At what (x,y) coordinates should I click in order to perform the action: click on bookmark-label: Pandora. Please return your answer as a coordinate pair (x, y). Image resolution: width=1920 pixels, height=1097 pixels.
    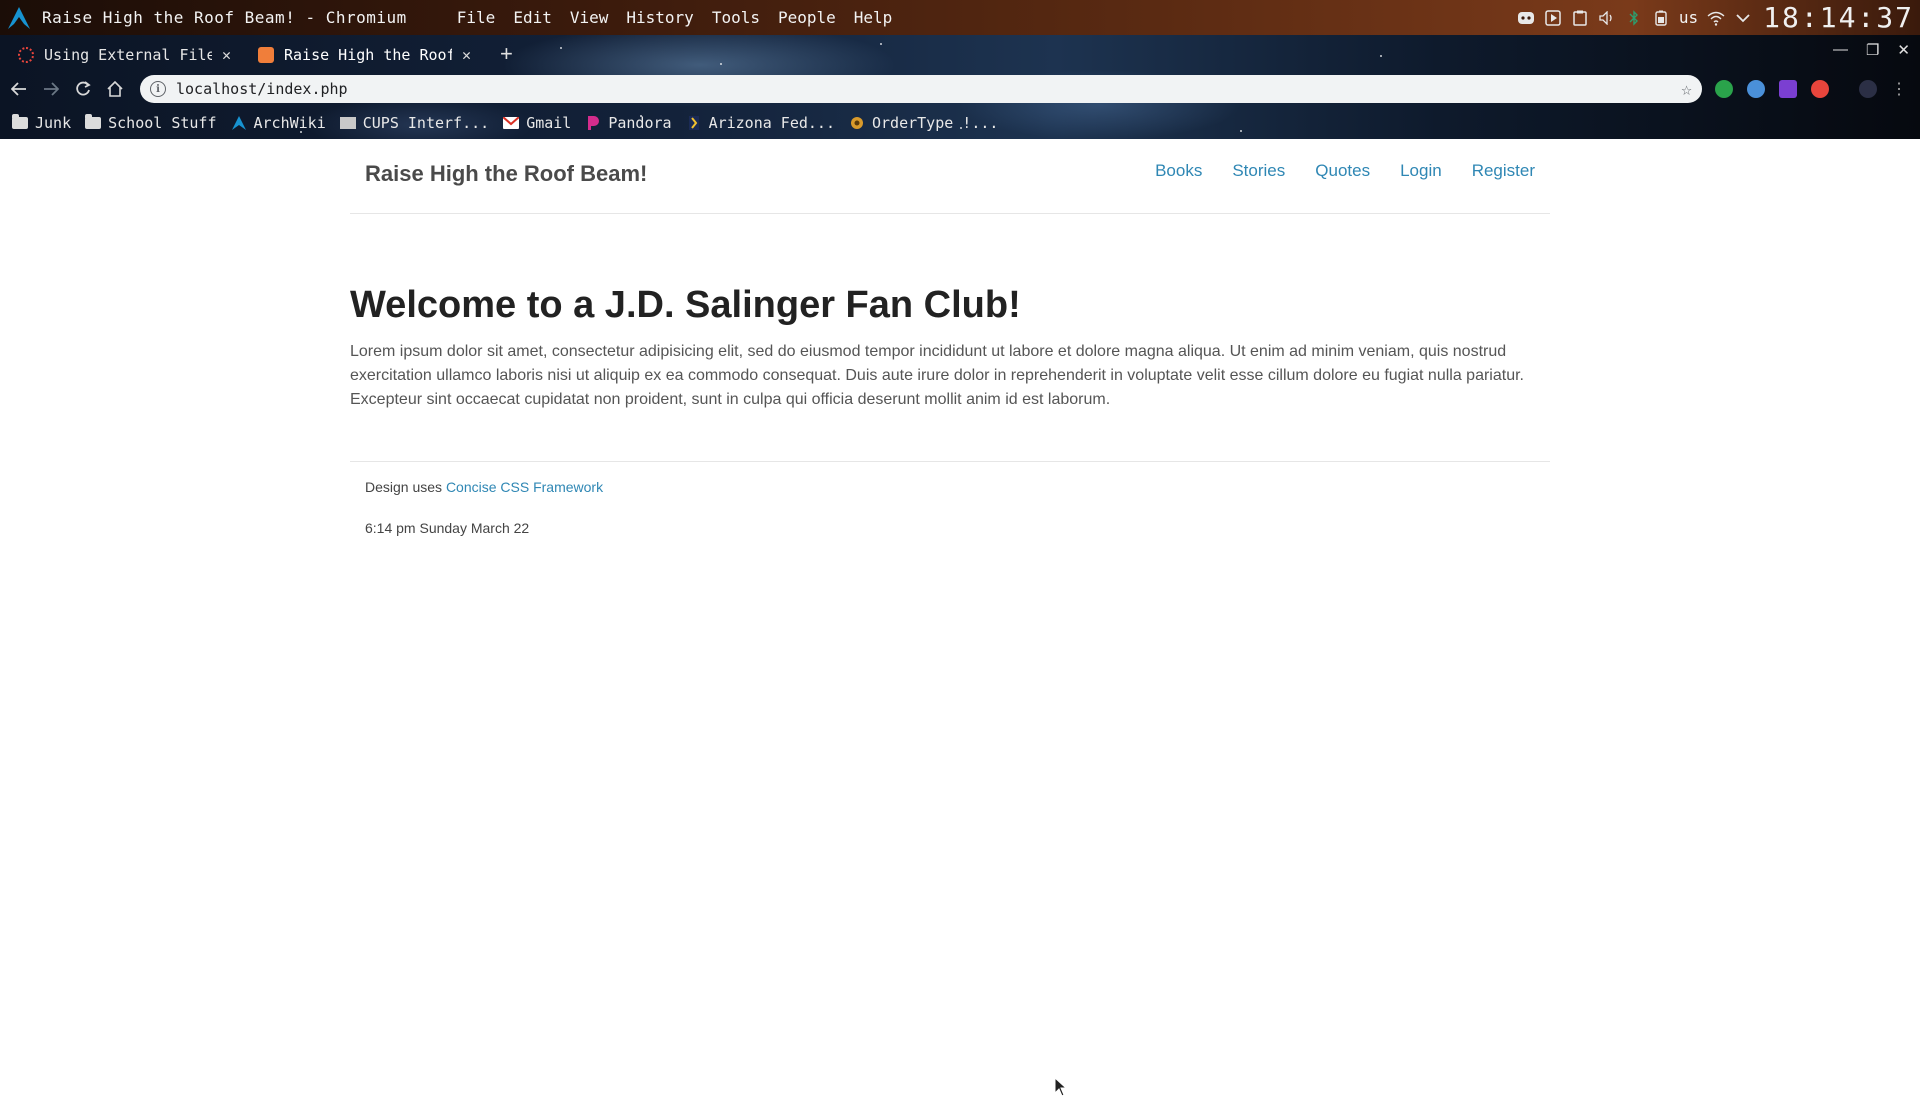
    Looking at the image, I should click on (640, 123).